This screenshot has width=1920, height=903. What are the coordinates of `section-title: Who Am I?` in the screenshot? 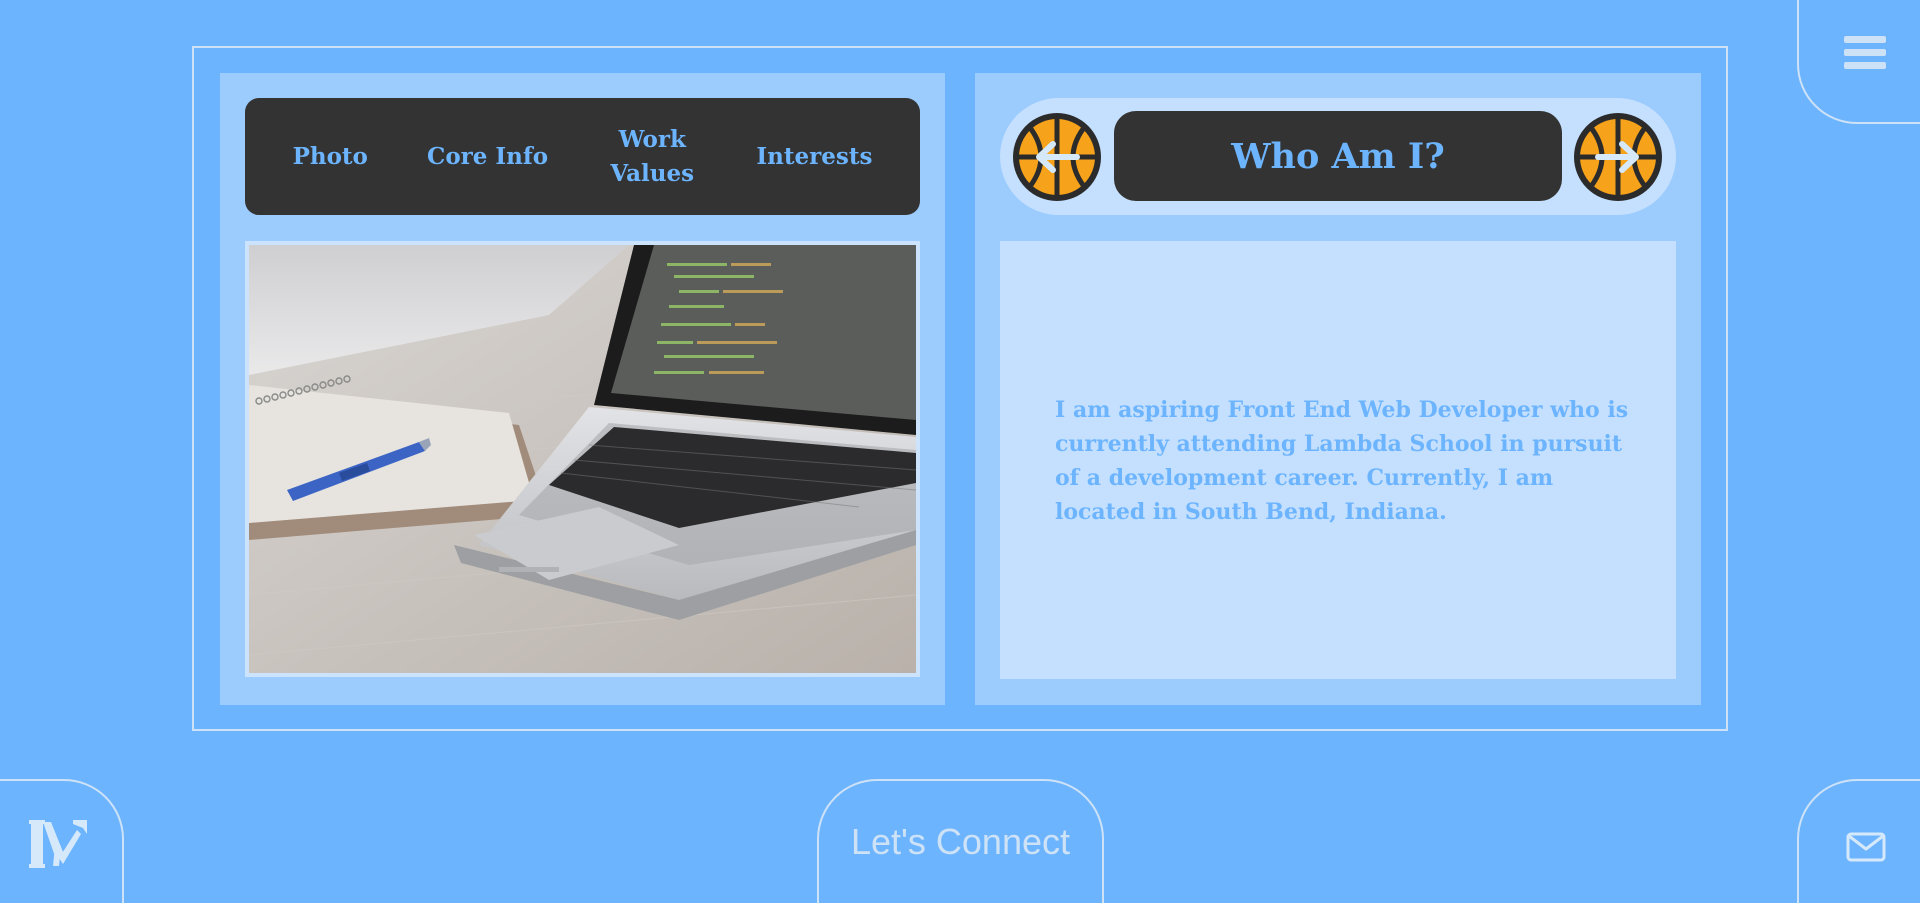 It's located at (1338, 156).